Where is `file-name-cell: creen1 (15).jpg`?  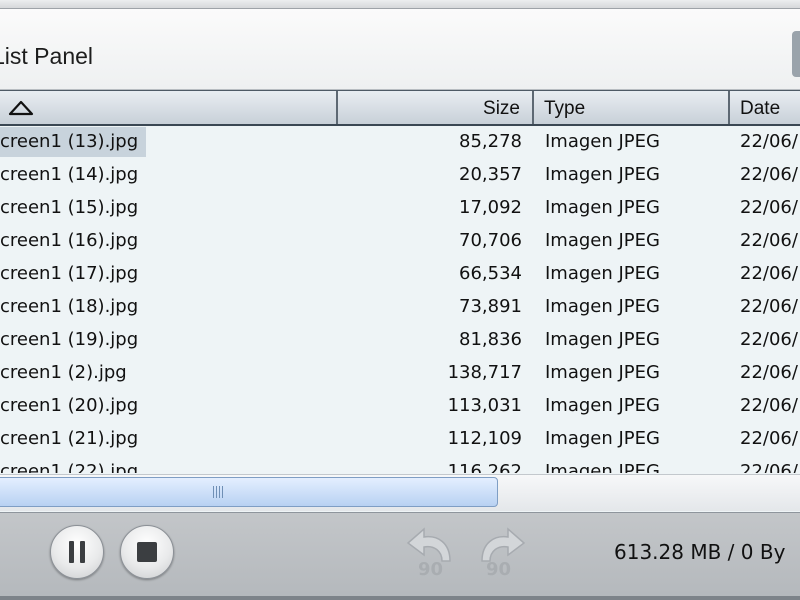
file-name-cell: creen1 (15).jpg is located at coordinates (69, 207).